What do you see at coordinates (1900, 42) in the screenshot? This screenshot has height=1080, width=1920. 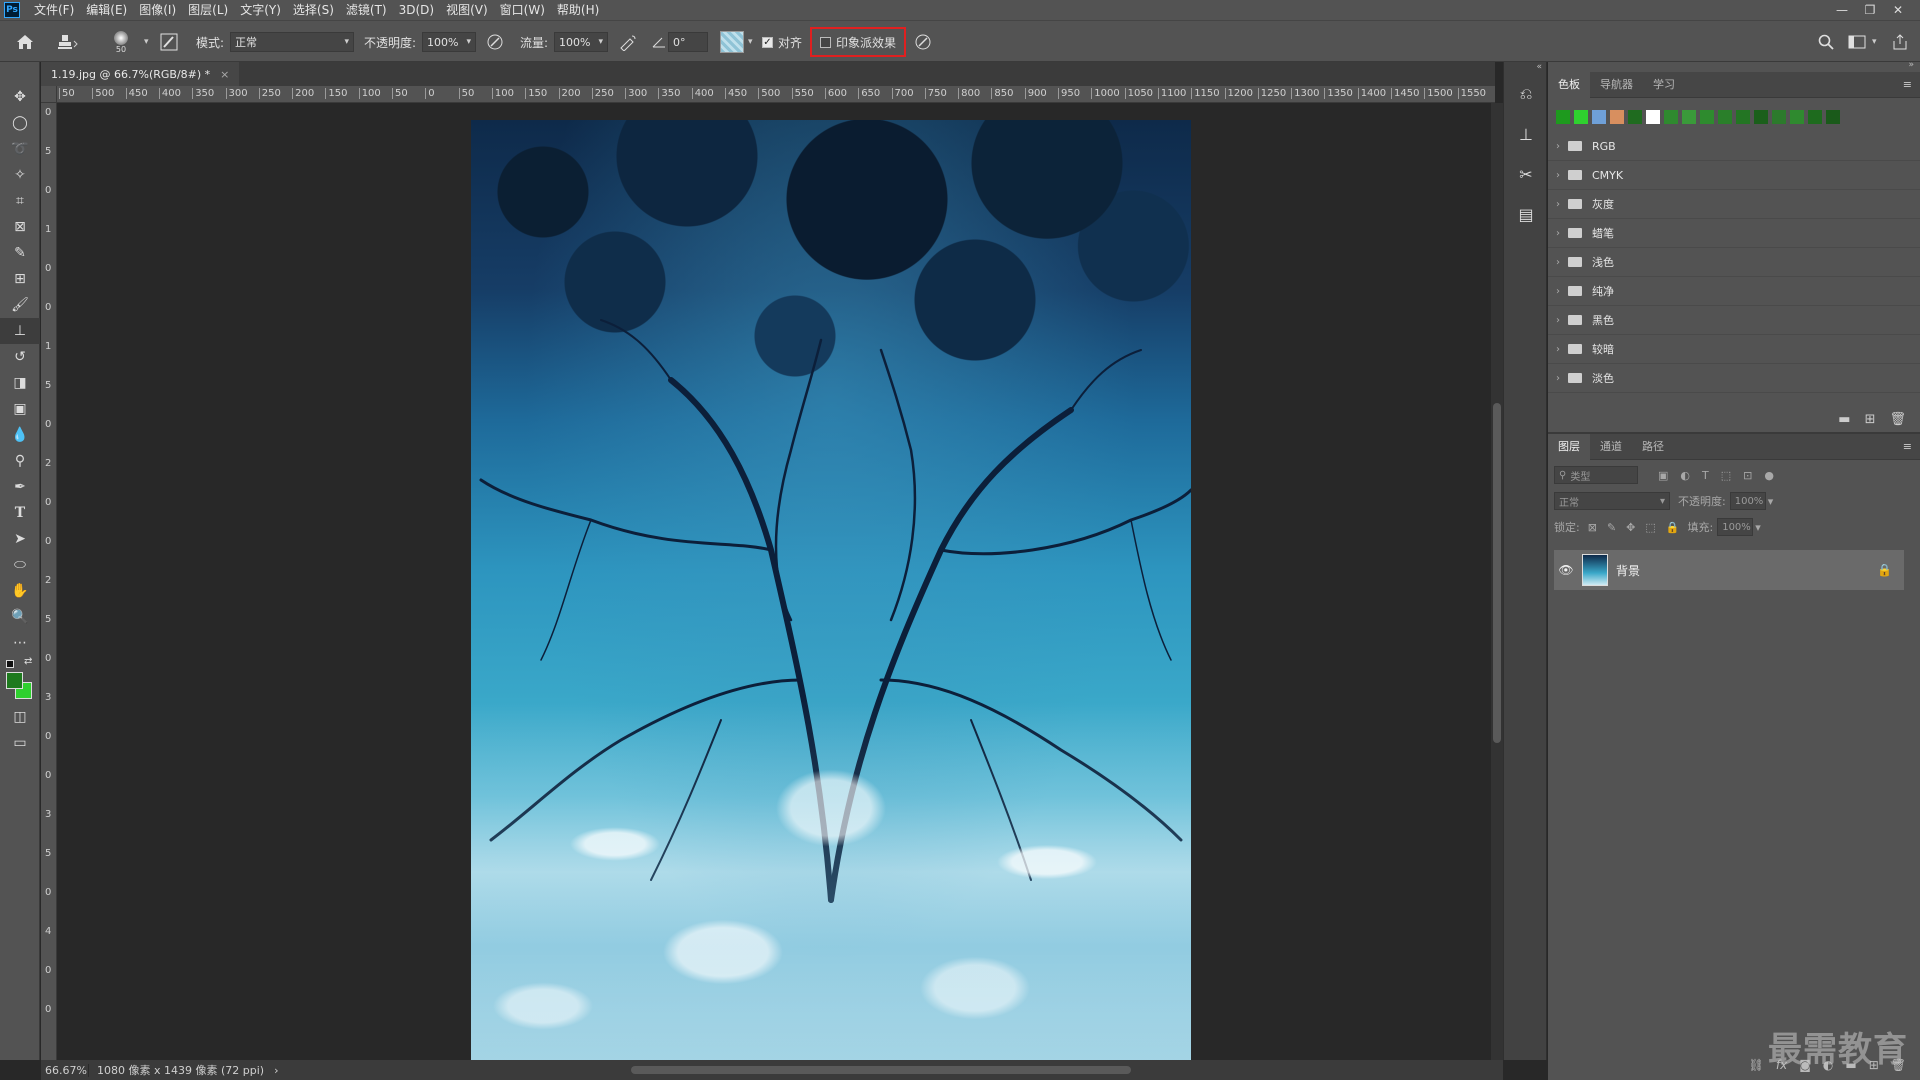 I see `share-icon` at bounding box center [1900, 42].